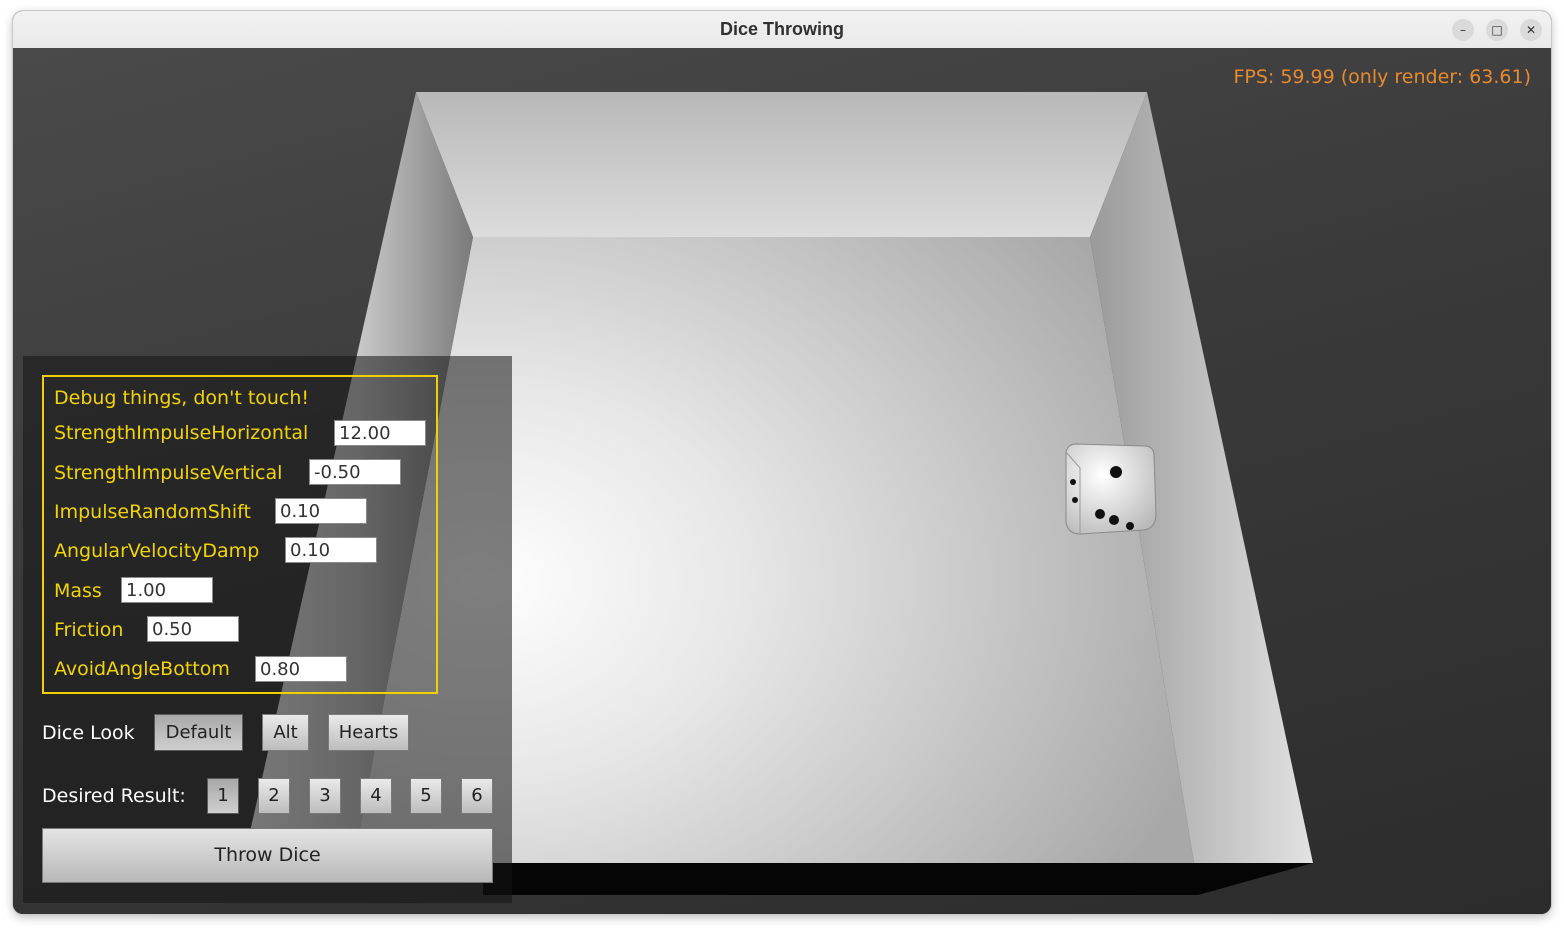 This screenshot has width=1564, height=930. What do you see at coordinates (1531, 30) in the screenshot?
I see `close-icon: ✕` at bounding box center [1531, 30].